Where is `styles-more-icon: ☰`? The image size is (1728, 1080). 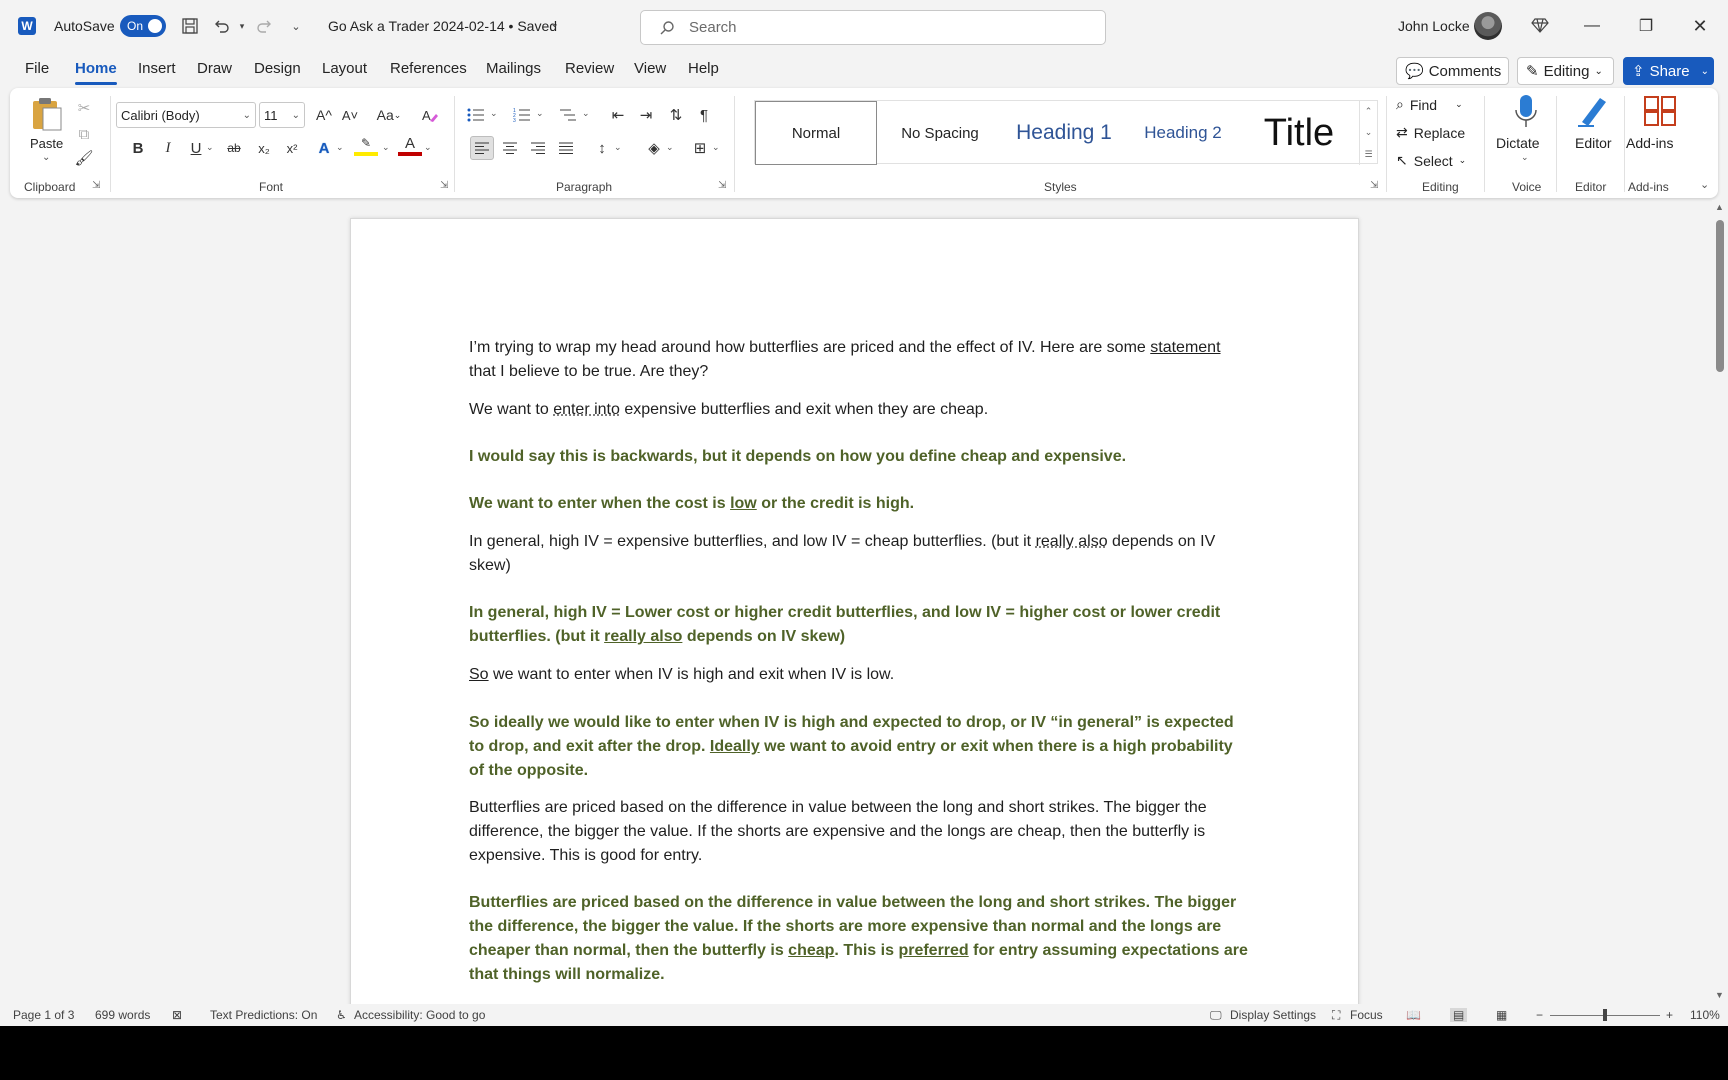 styles-more-icon: ☰ is located at coordinates (1368, 154).